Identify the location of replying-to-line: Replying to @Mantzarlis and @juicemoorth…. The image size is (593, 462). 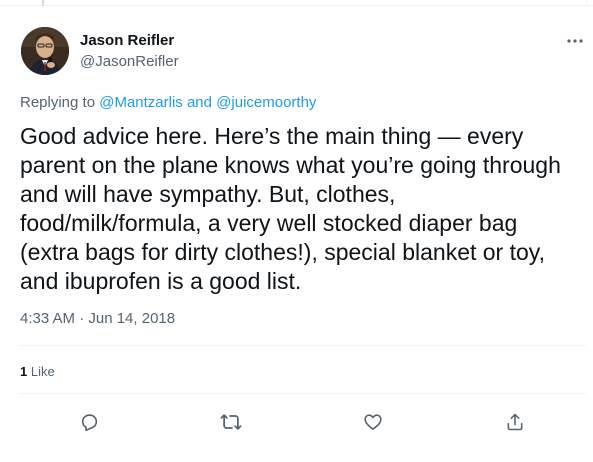
(168, 102).